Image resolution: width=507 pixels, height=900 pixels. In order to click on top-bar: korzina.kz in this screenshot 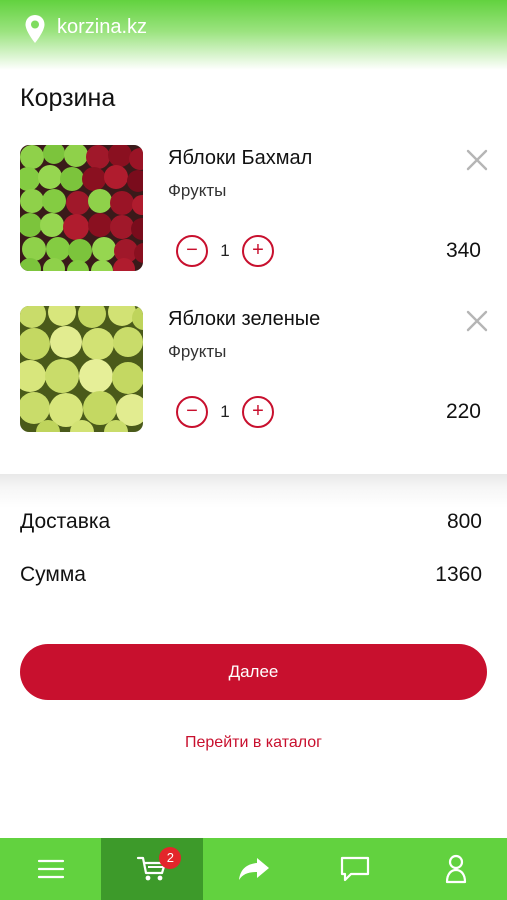, I will do `click(253, 35)`.